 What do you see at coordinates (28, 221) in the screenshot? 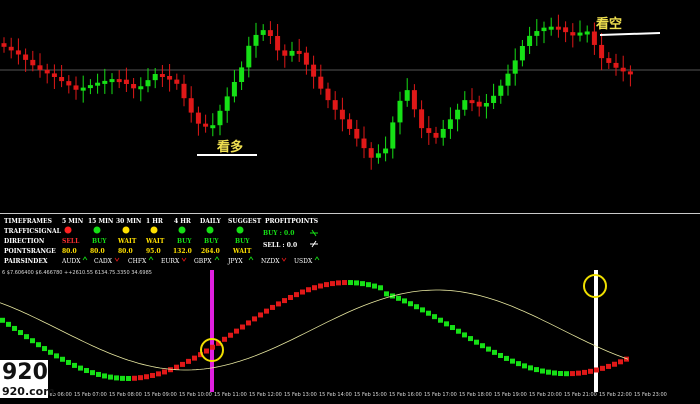
I see `row-label-timeframes: TIMEFRAMES` at bounding box center [28, 221].